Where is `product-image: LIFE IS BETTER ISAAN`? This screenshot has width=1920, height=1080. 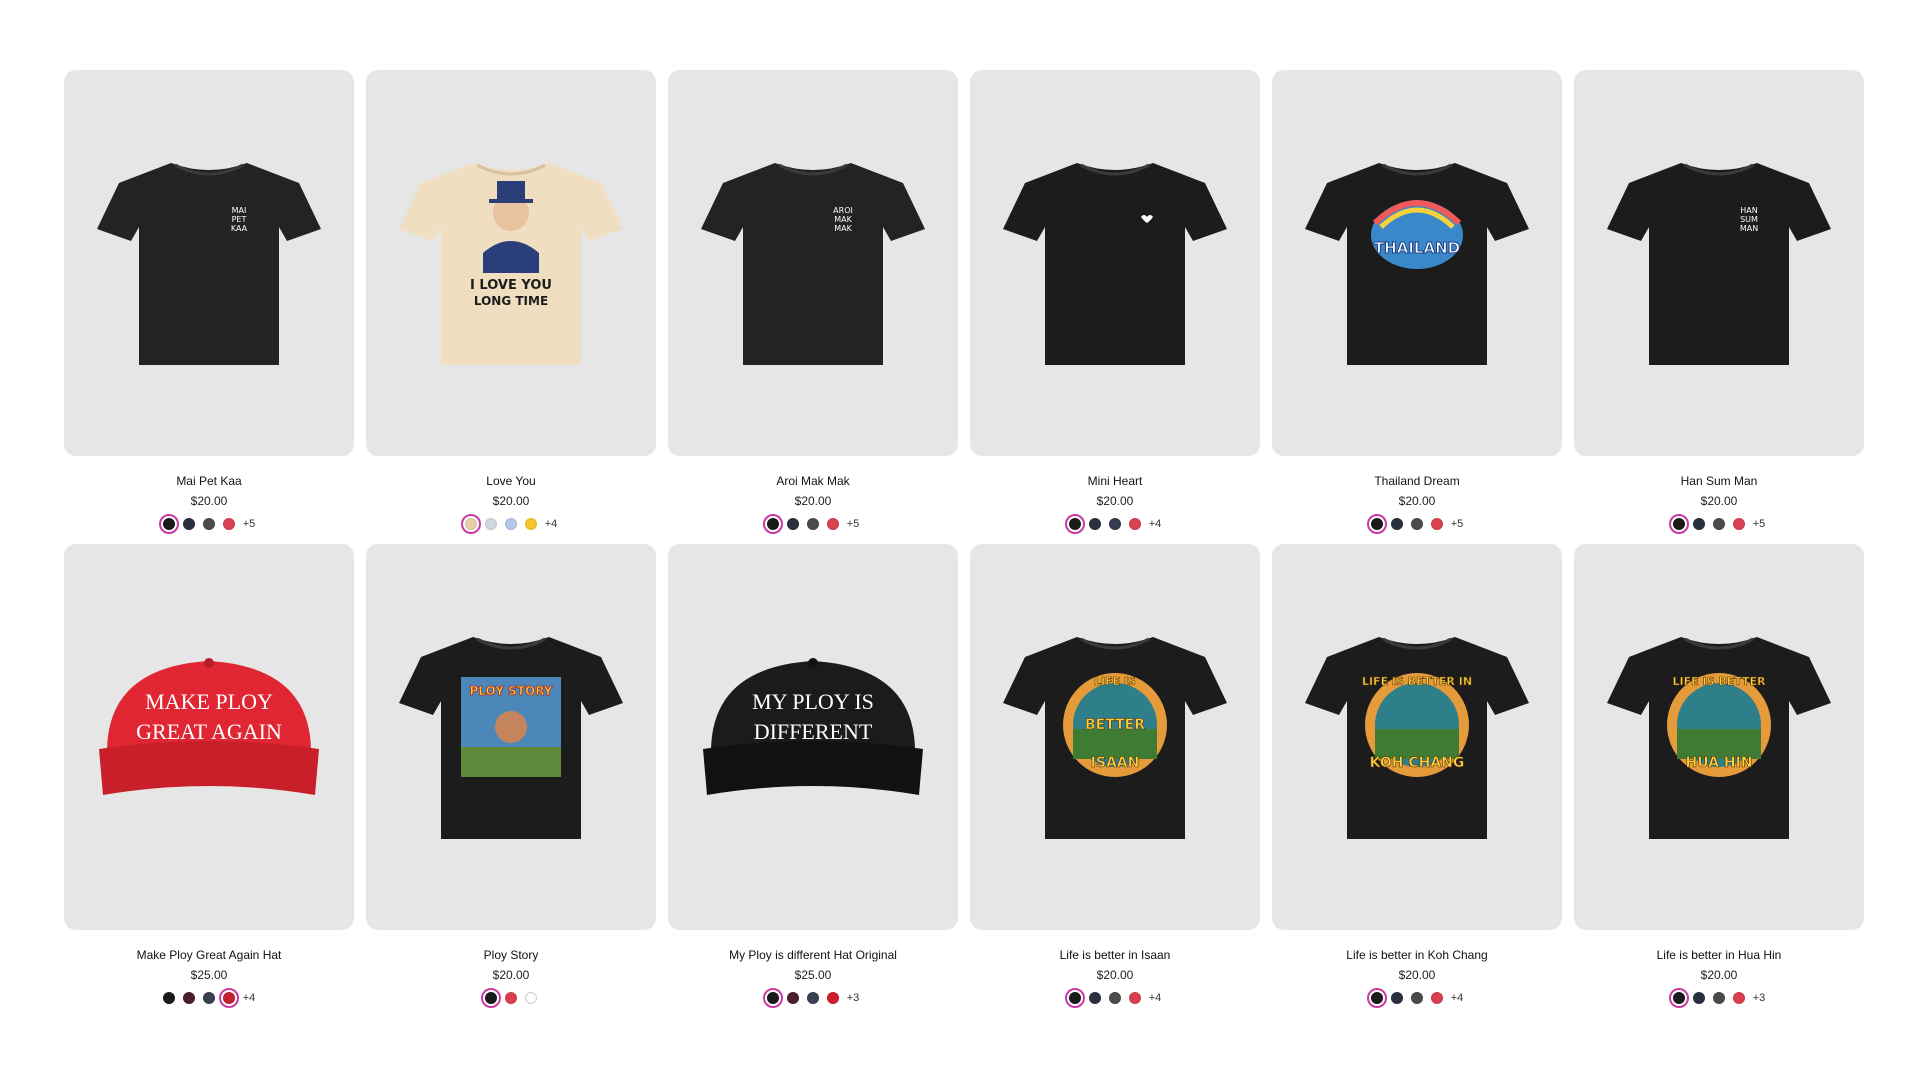
product-image: LIFE IS BETTER ISAAN is located at coordinates (1115, 737).